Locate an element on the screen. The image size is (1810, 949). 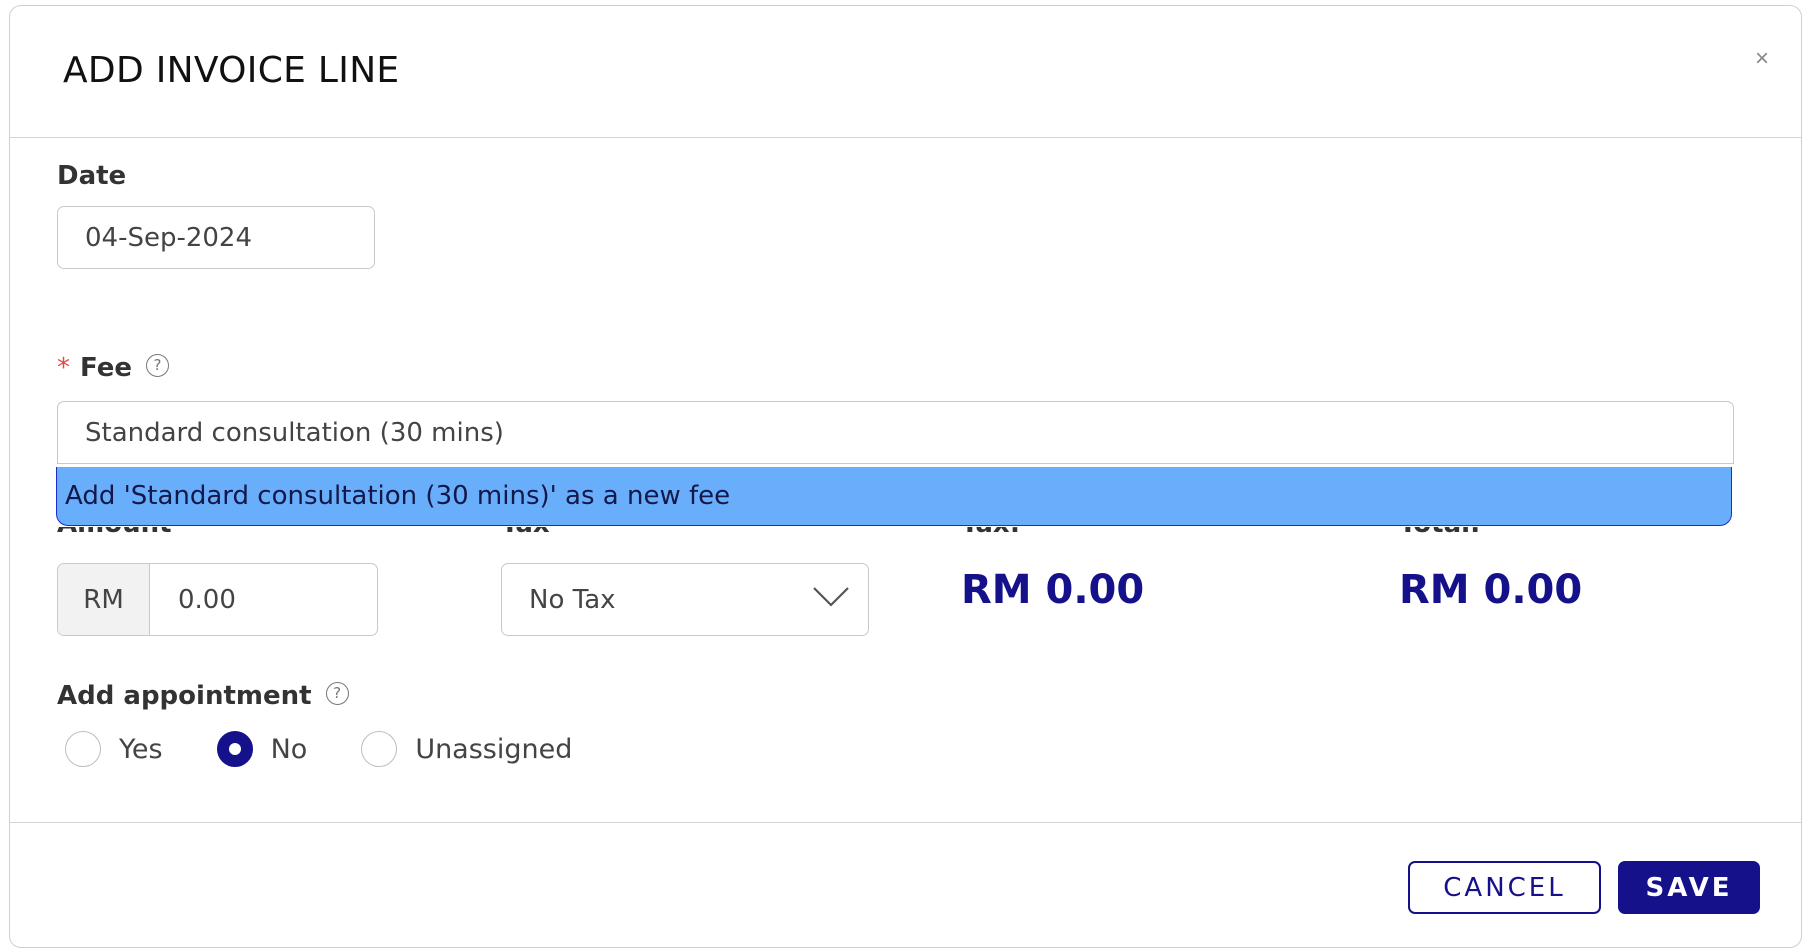
total-value: RM 0.00 is located at coordinates (1491, 590).